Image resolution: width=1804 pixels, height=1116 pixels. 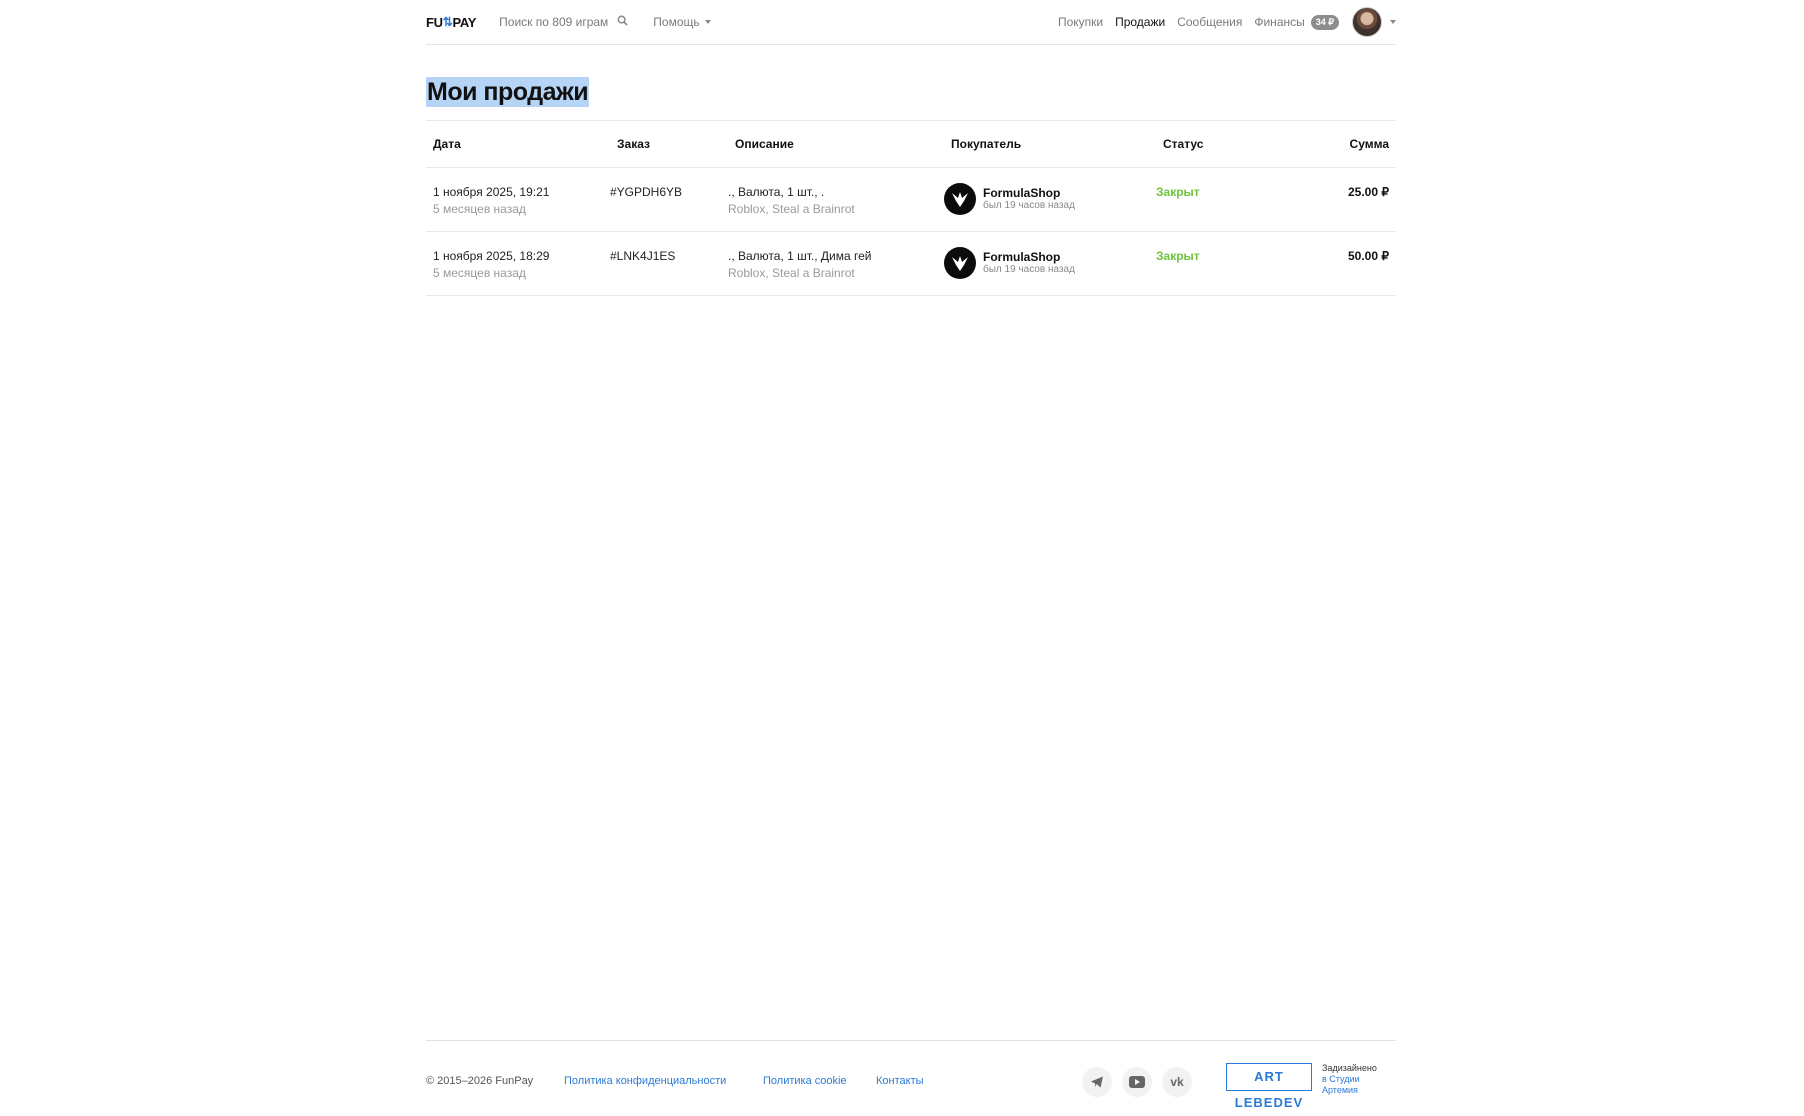 I want to click on order-date: 1 ноября 2025, 19:21, so click(x=491, y=192).